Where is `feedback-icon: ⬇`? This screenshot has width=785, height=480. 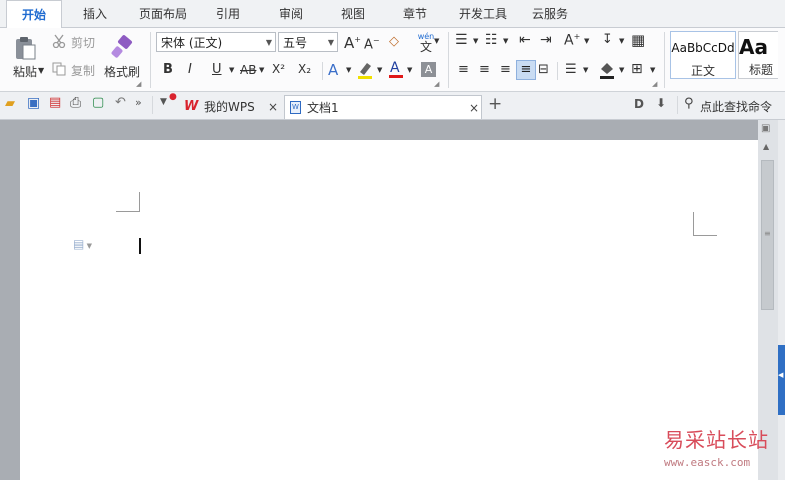 feedback-icon: ⬇ is located at coordinates (661, 103).